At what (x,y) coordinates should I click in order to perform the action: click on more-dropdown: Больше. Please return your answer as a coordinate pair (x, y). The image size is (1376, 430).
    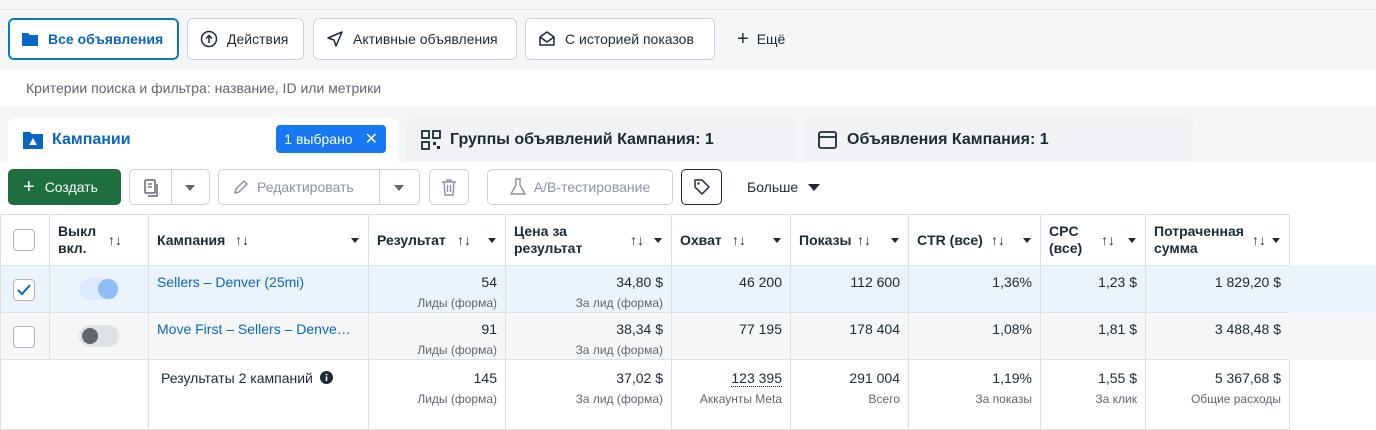
    Looking at the image, I should click on (784, 187).